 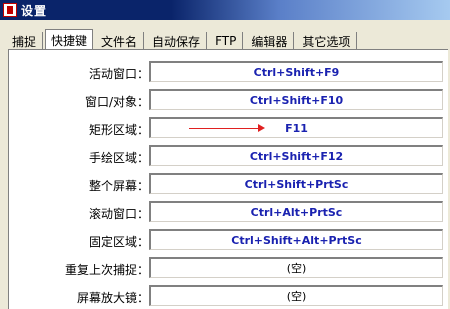 What do you see at coordinates (118, 74) in the screenshot?
I see `shortcut-label: 活动窗口：` at bounding box center [118, 74].